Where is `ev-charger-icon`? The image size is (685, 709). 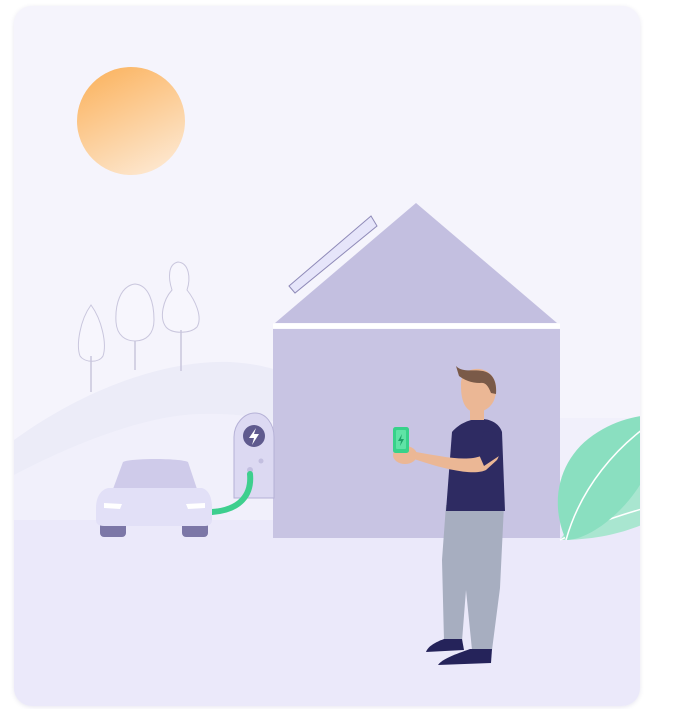
ev-charger-icon is located at coordinates (254, 455).